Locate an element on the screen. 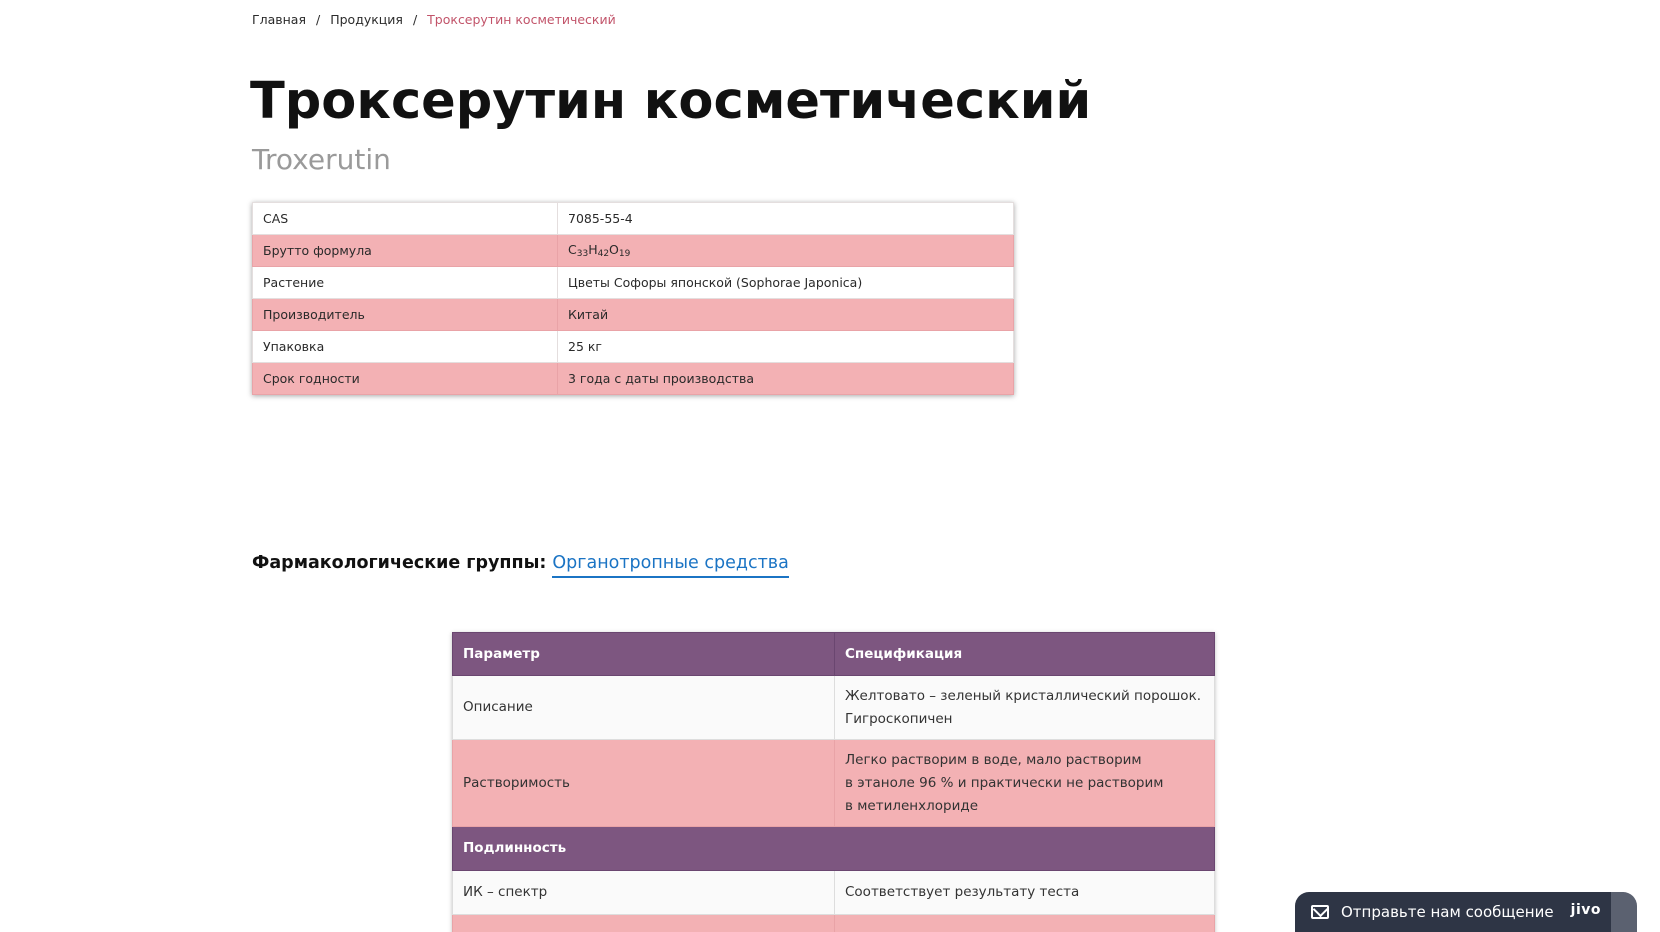 The width and height of the screenshot is (1660, 932). chat-widget-button: Отправьте нам сообщение jivo is located at coordinates (1466, 912).